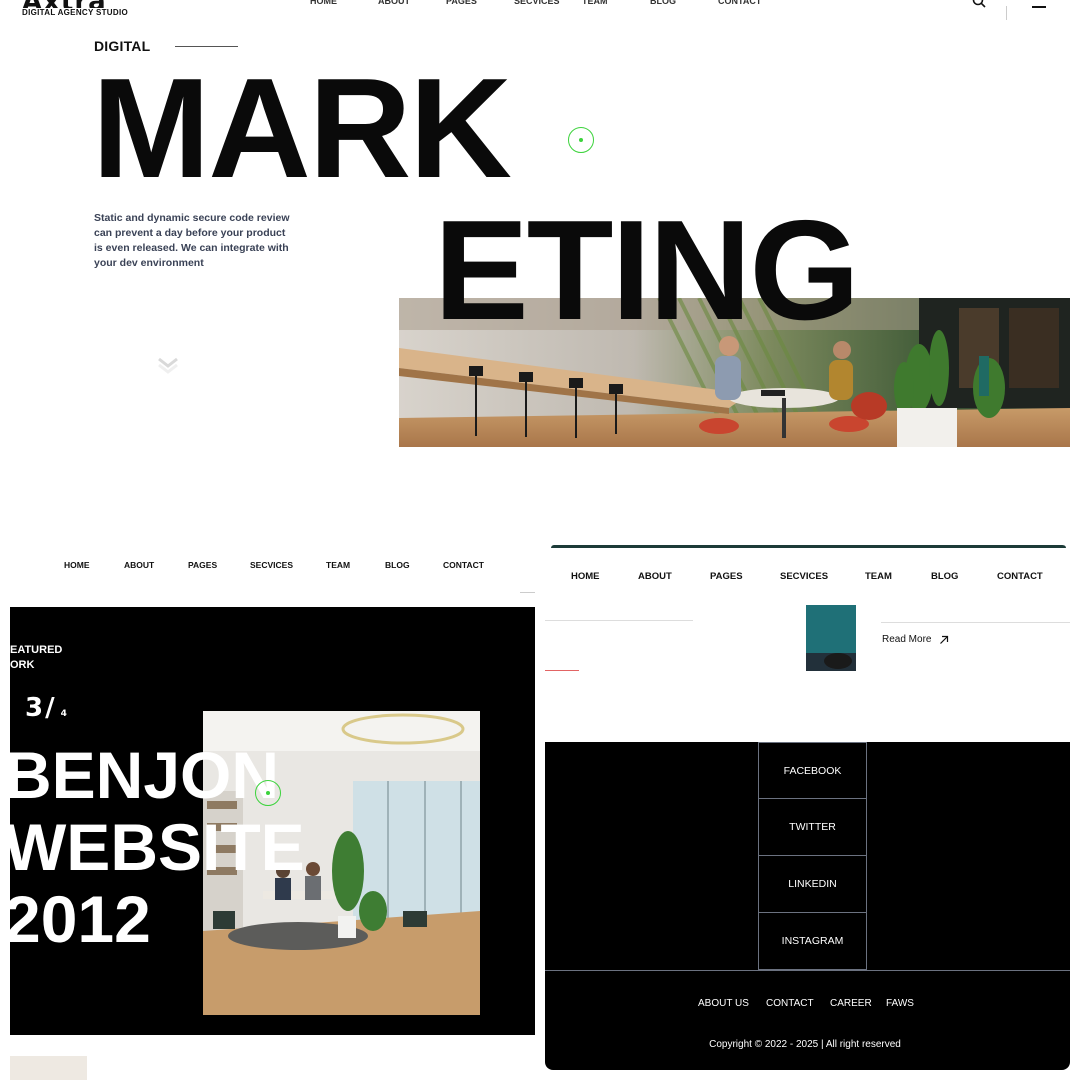  Describe the element at coordinates (807, 970) in the screenshot. I see `footer-divider` at that location.